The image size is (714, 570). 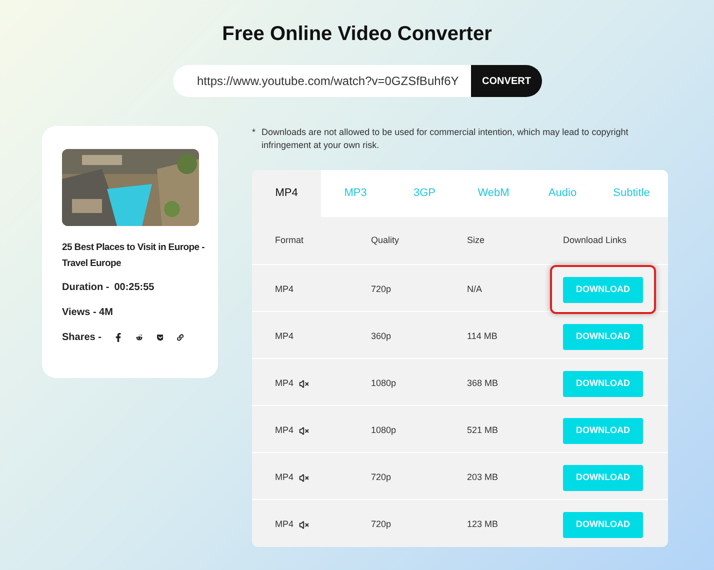 What do you see at coordinates (483, 430) in the screenshot?
I see `size-cell-text: 521 MB` at bounding box center [483, 430].